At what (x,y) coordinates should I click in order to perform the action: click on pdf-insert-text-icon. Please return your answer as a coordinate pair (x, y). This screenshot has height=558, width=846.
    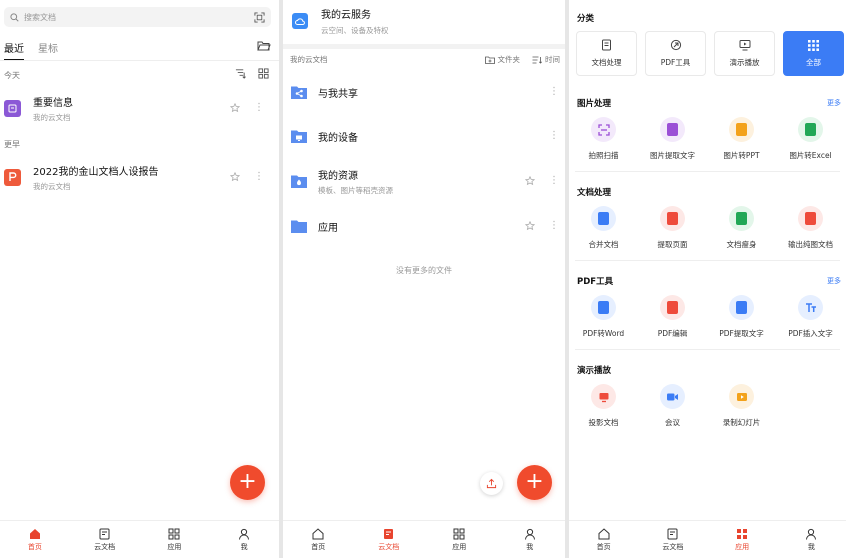
    Looking at the image, I should click on (810, 307).